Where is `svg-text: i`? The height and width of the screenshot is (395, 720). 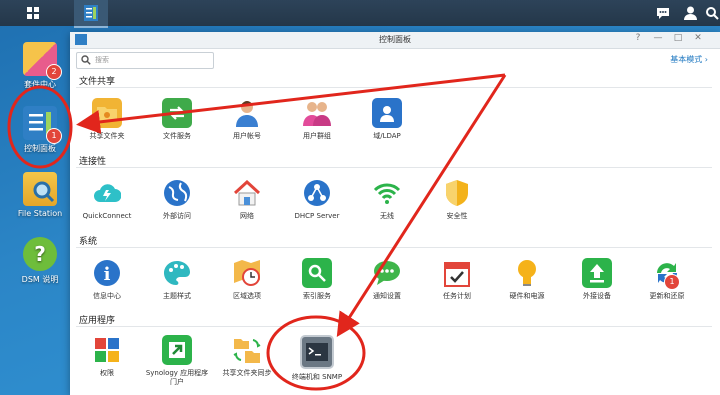 svg-text: i is located at coordinates (107, 274).